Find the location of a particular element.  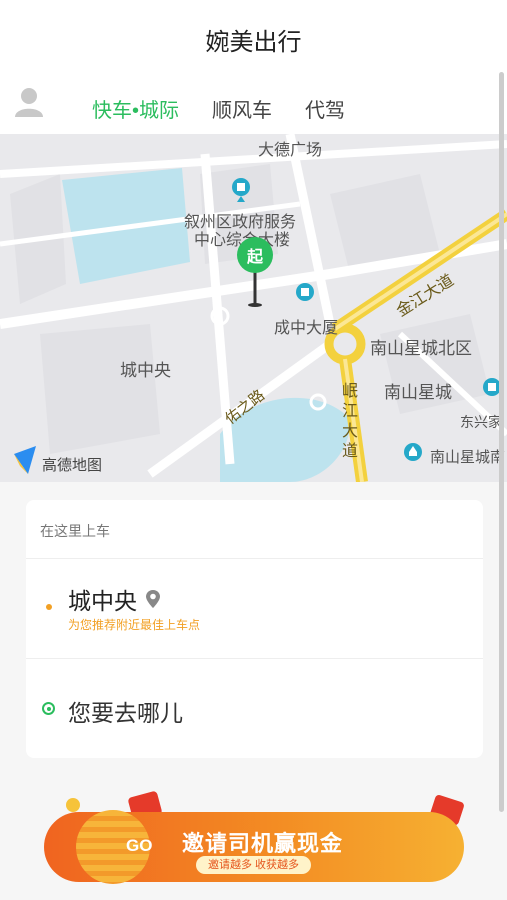

location-pin-icon is located at coordinates (153, 599).